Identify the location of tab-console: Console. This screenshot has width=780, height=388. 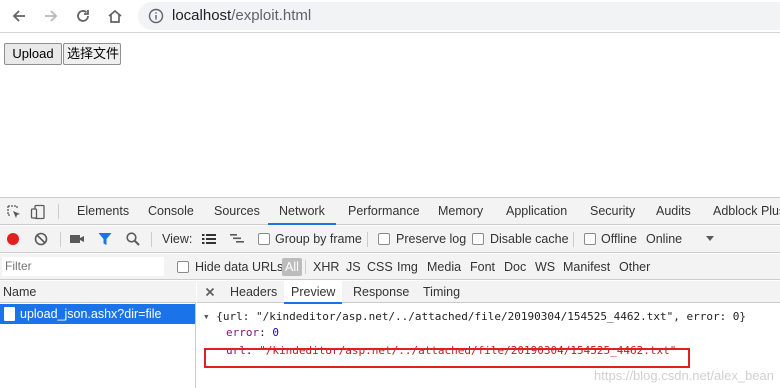
(171, 211).